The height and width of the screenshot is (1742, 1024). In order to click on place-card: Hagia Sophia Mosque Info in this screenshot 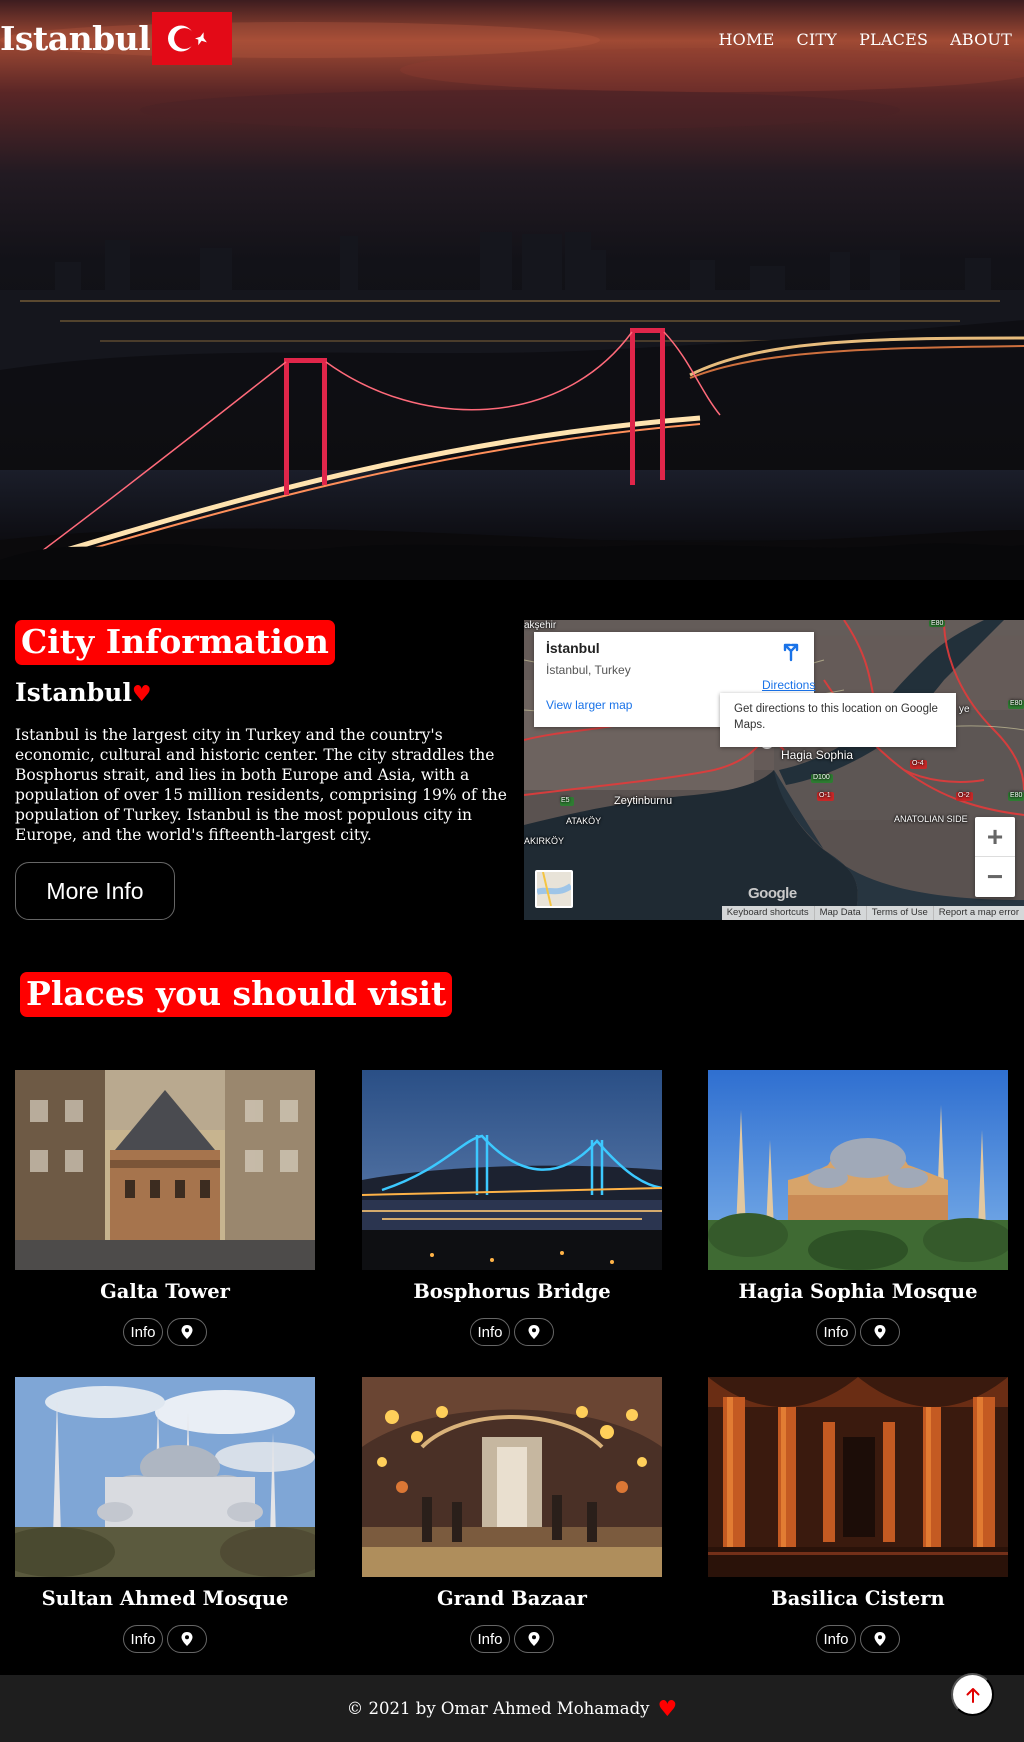, I will do `click(858, 1220)`.